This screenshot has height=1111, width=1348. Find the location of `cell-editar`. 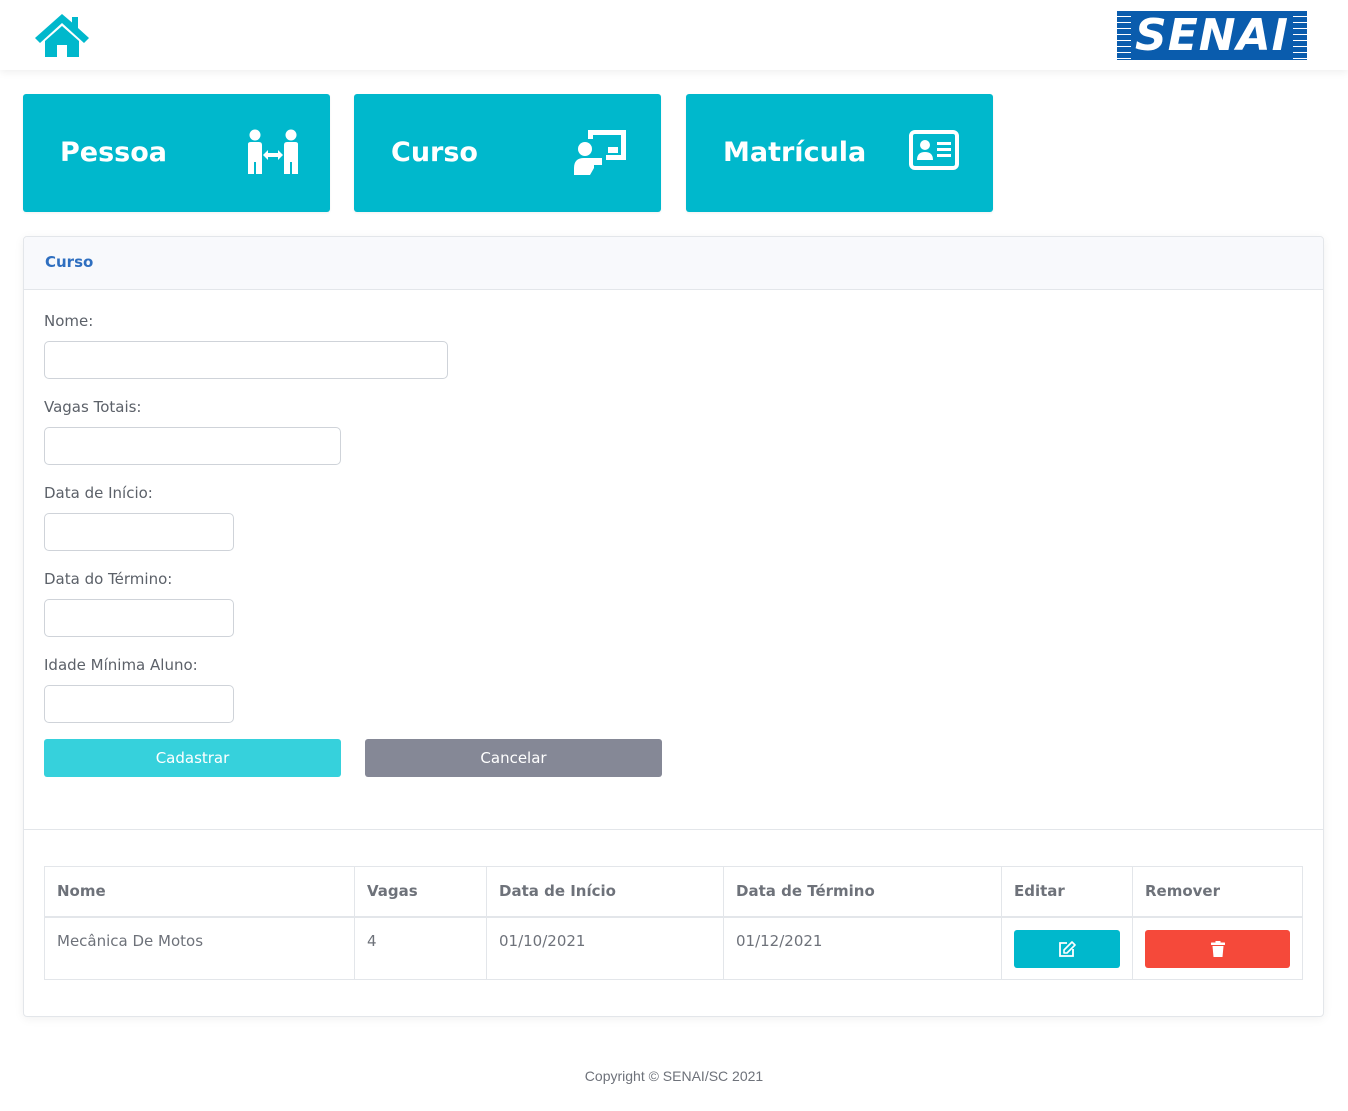

cell-editar is located at coordinates (1067, 948).